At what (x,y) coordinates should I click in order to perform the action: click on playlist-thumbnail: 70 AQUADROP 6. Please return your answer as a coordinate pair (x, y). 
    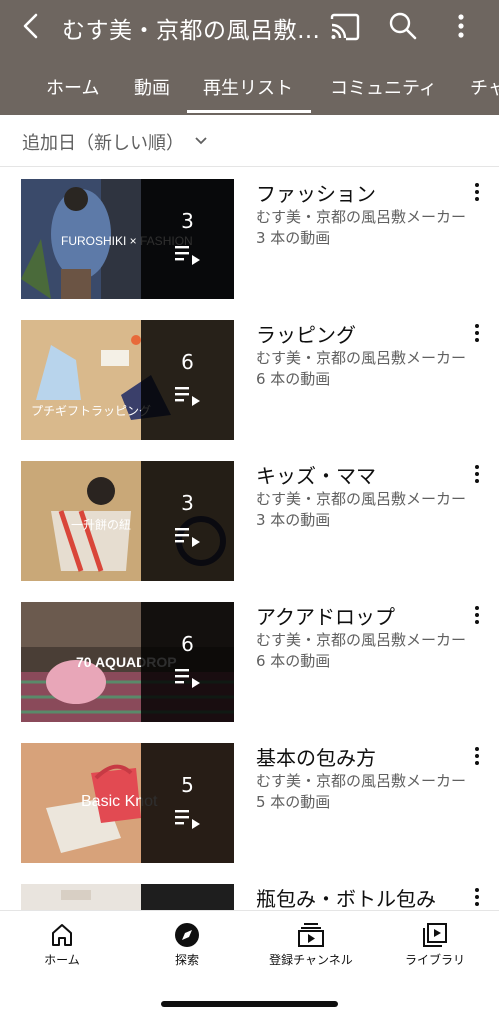
    Looking at the image, I should click on (127, 662).